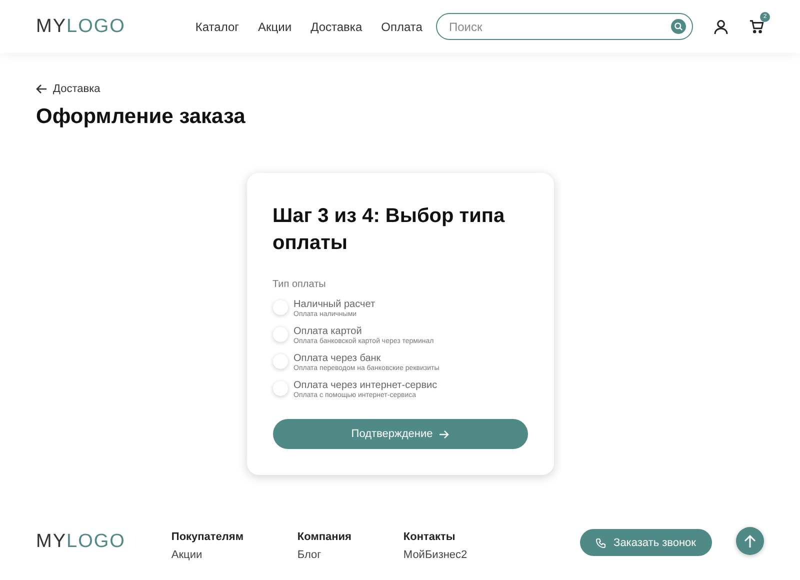 The image size is (800, 580). Describe the element at coordinates (448, 555) in the screenshot. I see `footer-link: МойБизнес2` at that location.